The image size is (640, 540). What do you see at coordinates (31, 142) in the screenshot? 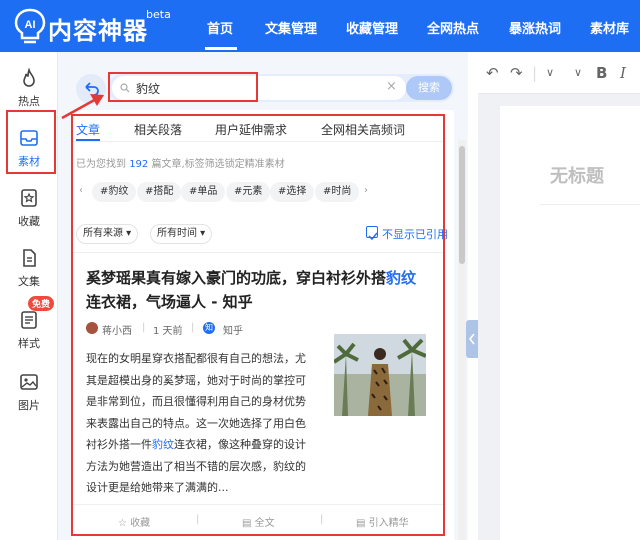
I see `highlight-box-material` at bounding box center [31, 142].